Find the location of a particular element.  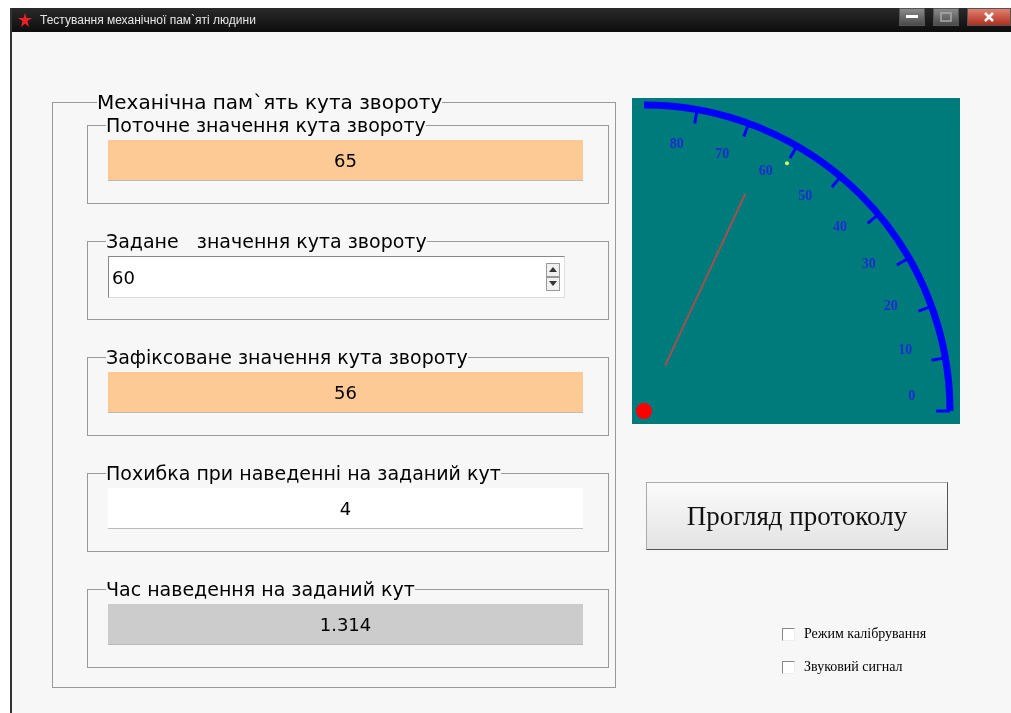

minimize-button is located at coordinates (912, 17).